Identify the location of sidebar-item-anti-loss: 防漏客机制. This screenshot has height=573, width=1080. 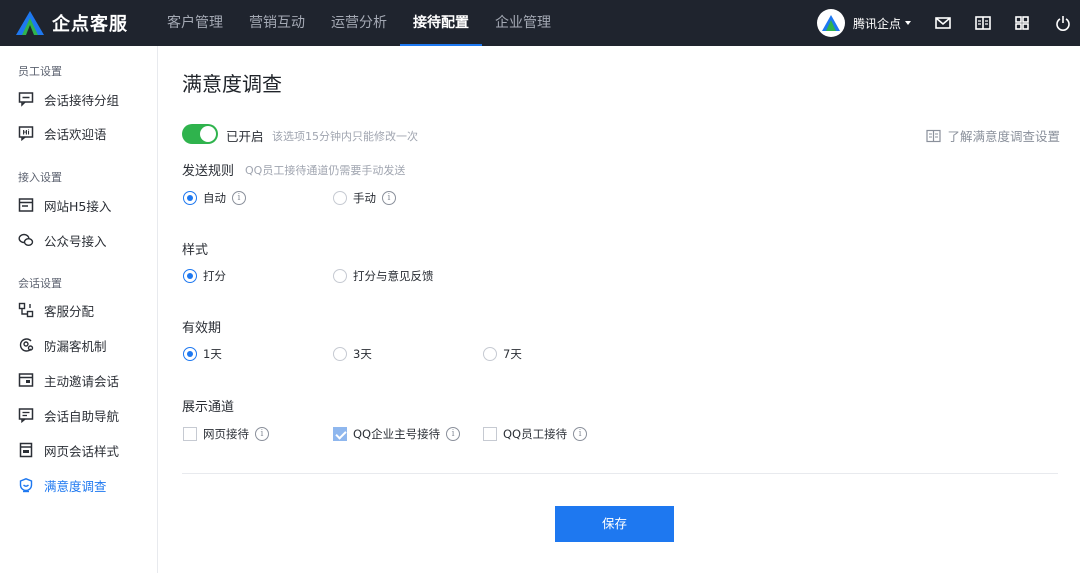
(78, 345).